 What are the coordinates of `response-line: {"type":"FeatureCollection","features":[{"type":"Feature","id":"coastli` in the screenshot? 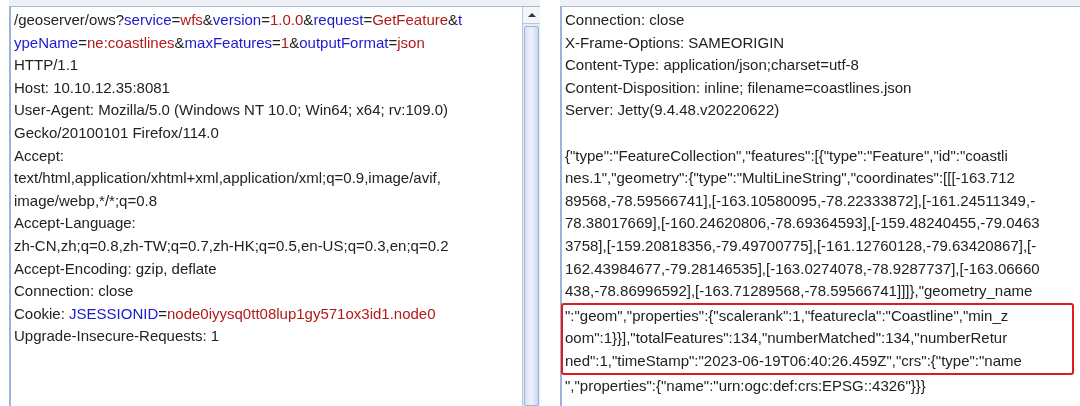 It's located at (787, 155).